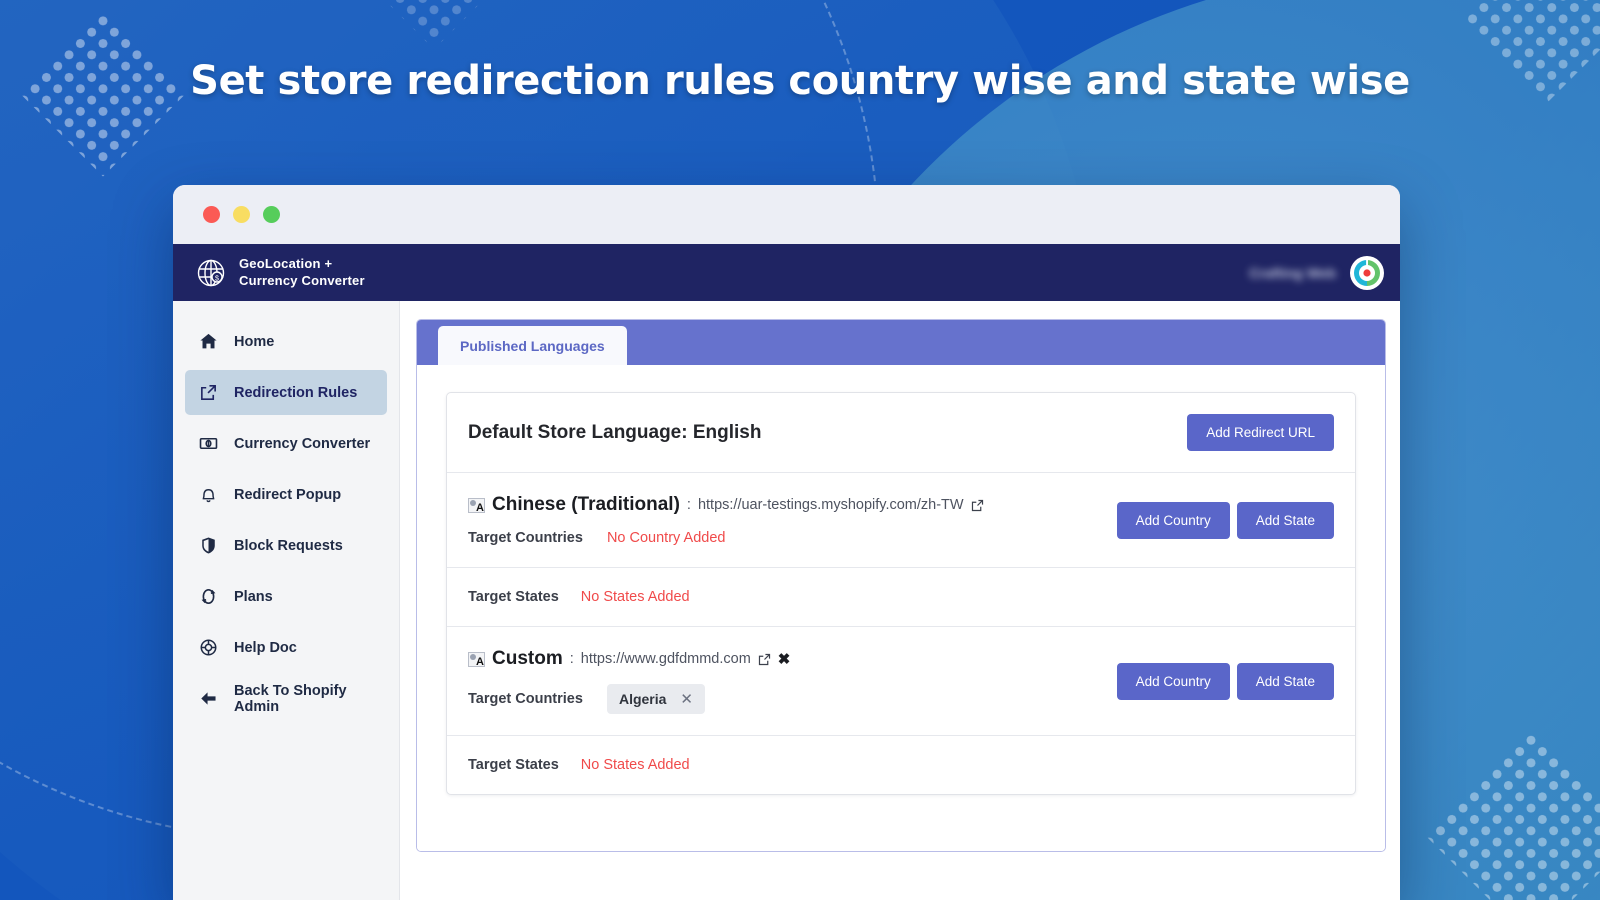 Image resolution: width=1600 pixels, height=900 pixels. I want to click on globe-dollar-icon: $, so click(211, 273).